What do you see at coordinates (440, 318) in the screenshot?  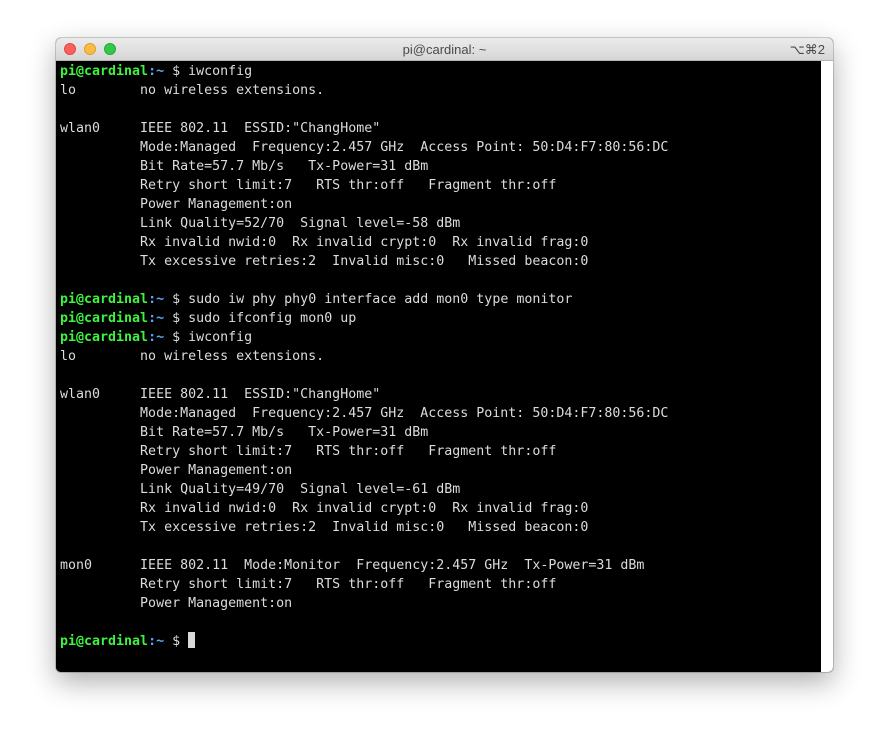 I see `prompt-line: pi@cardinal:~ $ sudo ifconfig mon0 up` at bounding box center [440, 318].